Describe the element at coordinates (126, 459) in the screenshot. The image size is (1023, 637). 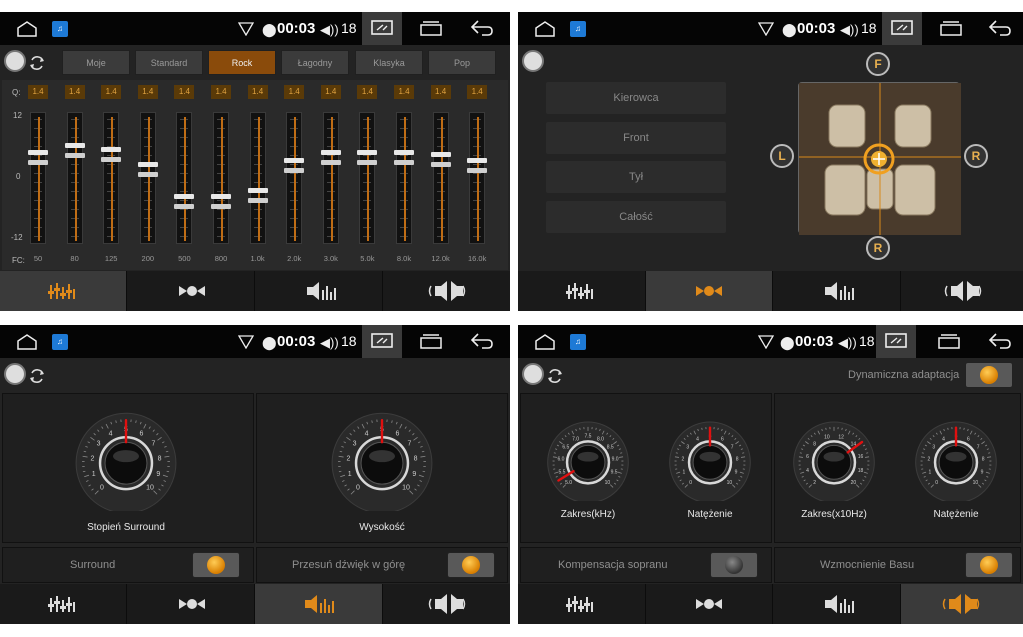
I see `surround-level-dial: 012345678910` at that location.